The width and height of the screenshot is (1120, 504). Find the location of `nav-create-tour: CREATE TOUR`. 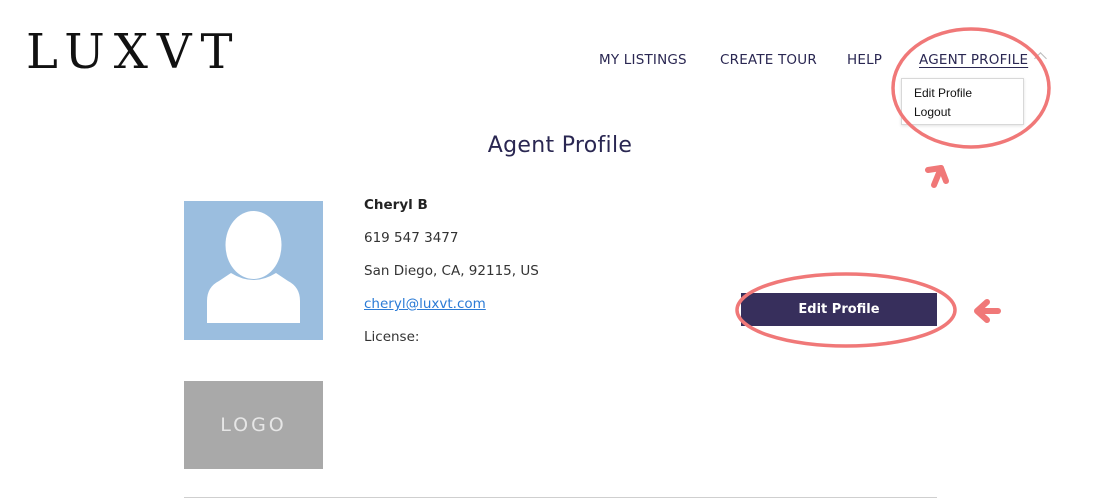

nav-create-tour: CREATE TOUR is located at coordinates (768, 60).